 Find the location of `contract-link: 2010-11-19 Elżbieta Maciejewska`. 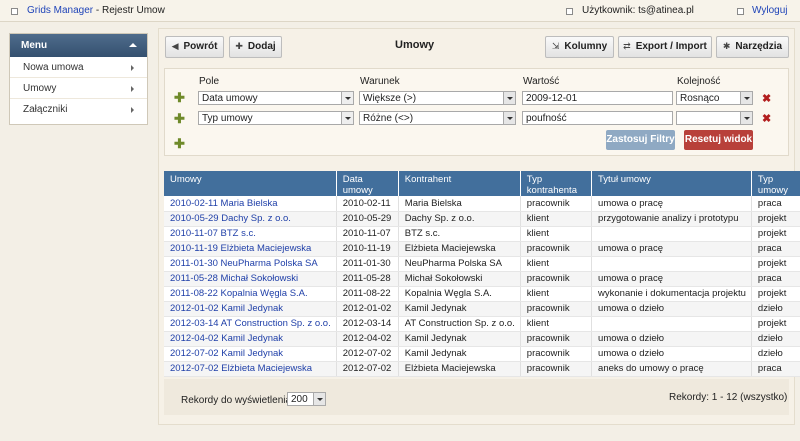

contract-link: 2010-11-19 Elżbieta Maciejewska is located at coordinates (240, 248).